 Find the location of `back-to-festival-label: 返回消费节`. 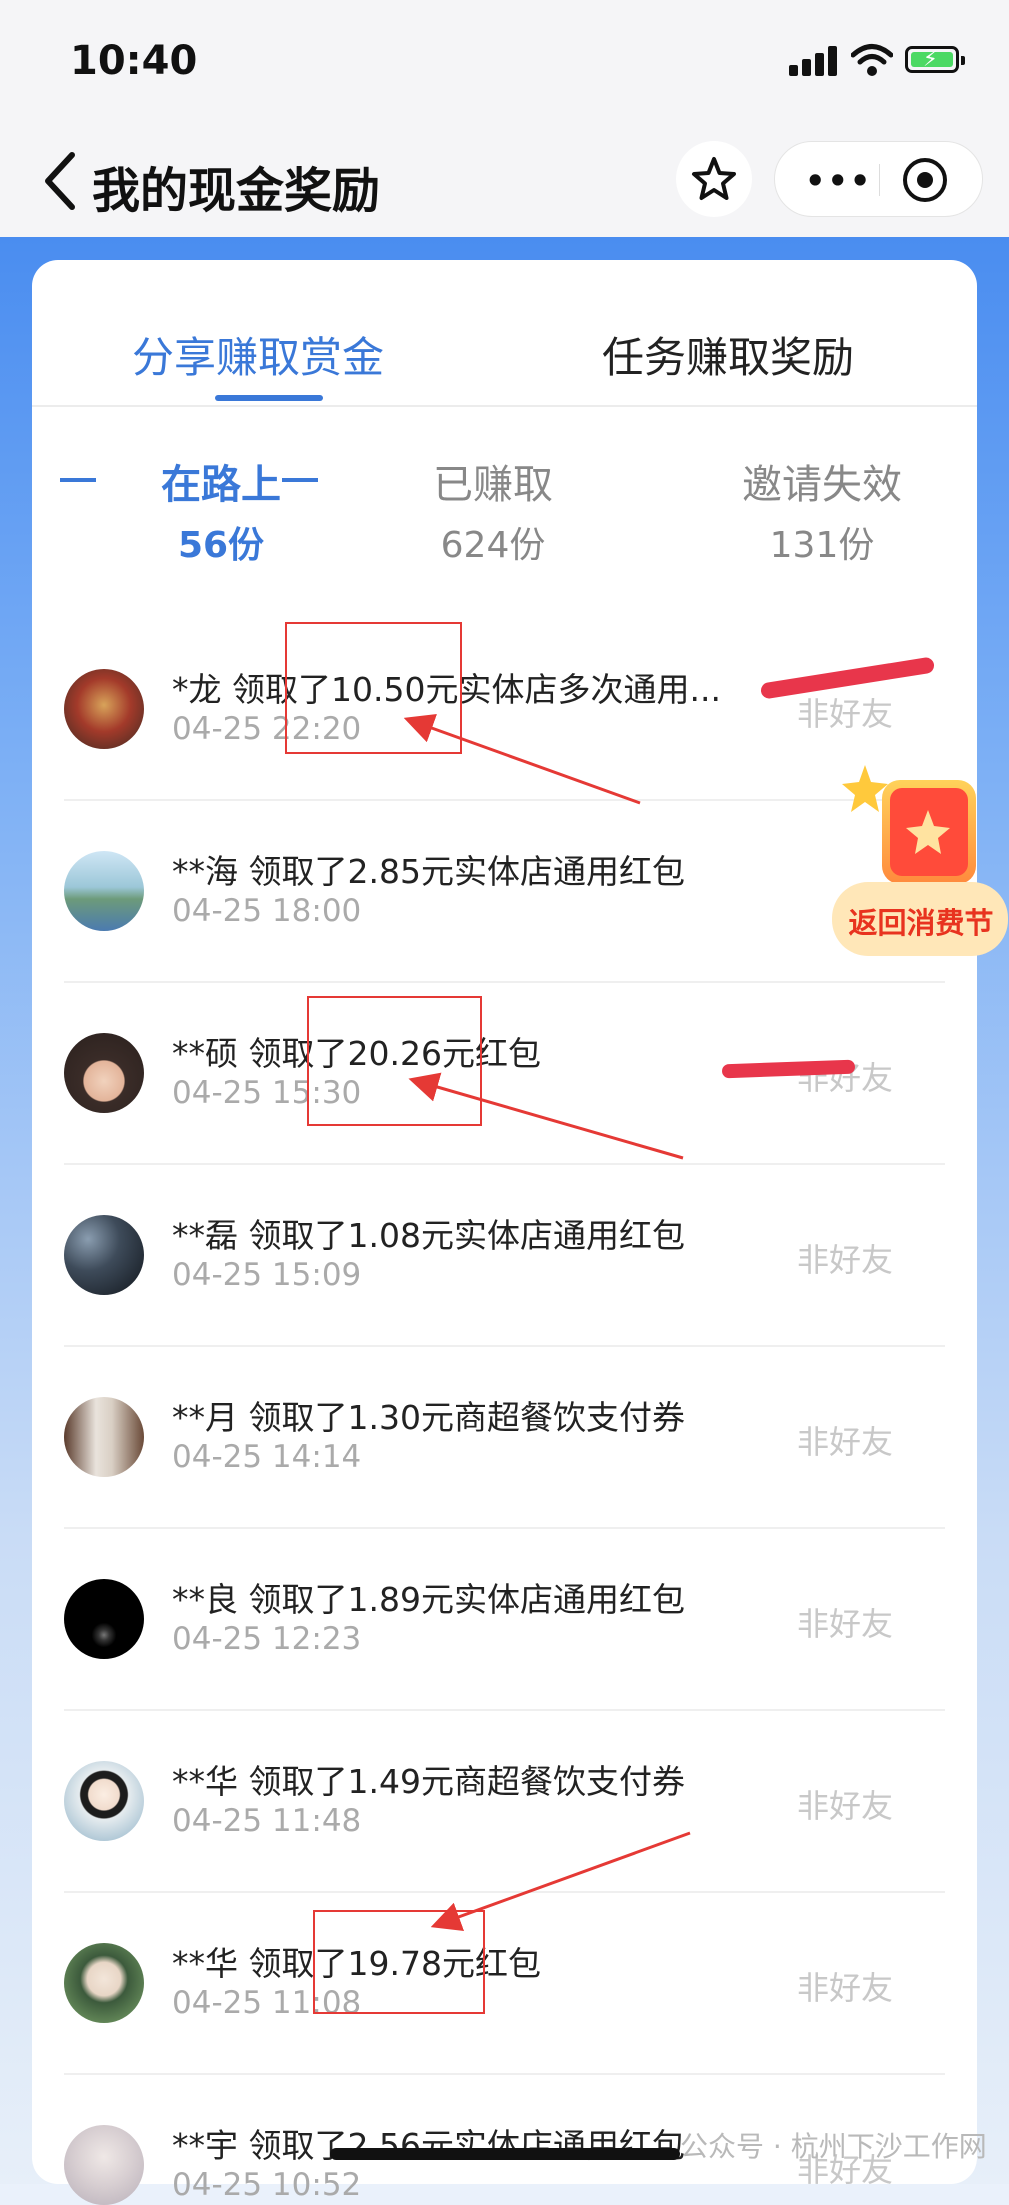

back-to-festival-label: 返回消费节 is located at coordinates (921, 923).